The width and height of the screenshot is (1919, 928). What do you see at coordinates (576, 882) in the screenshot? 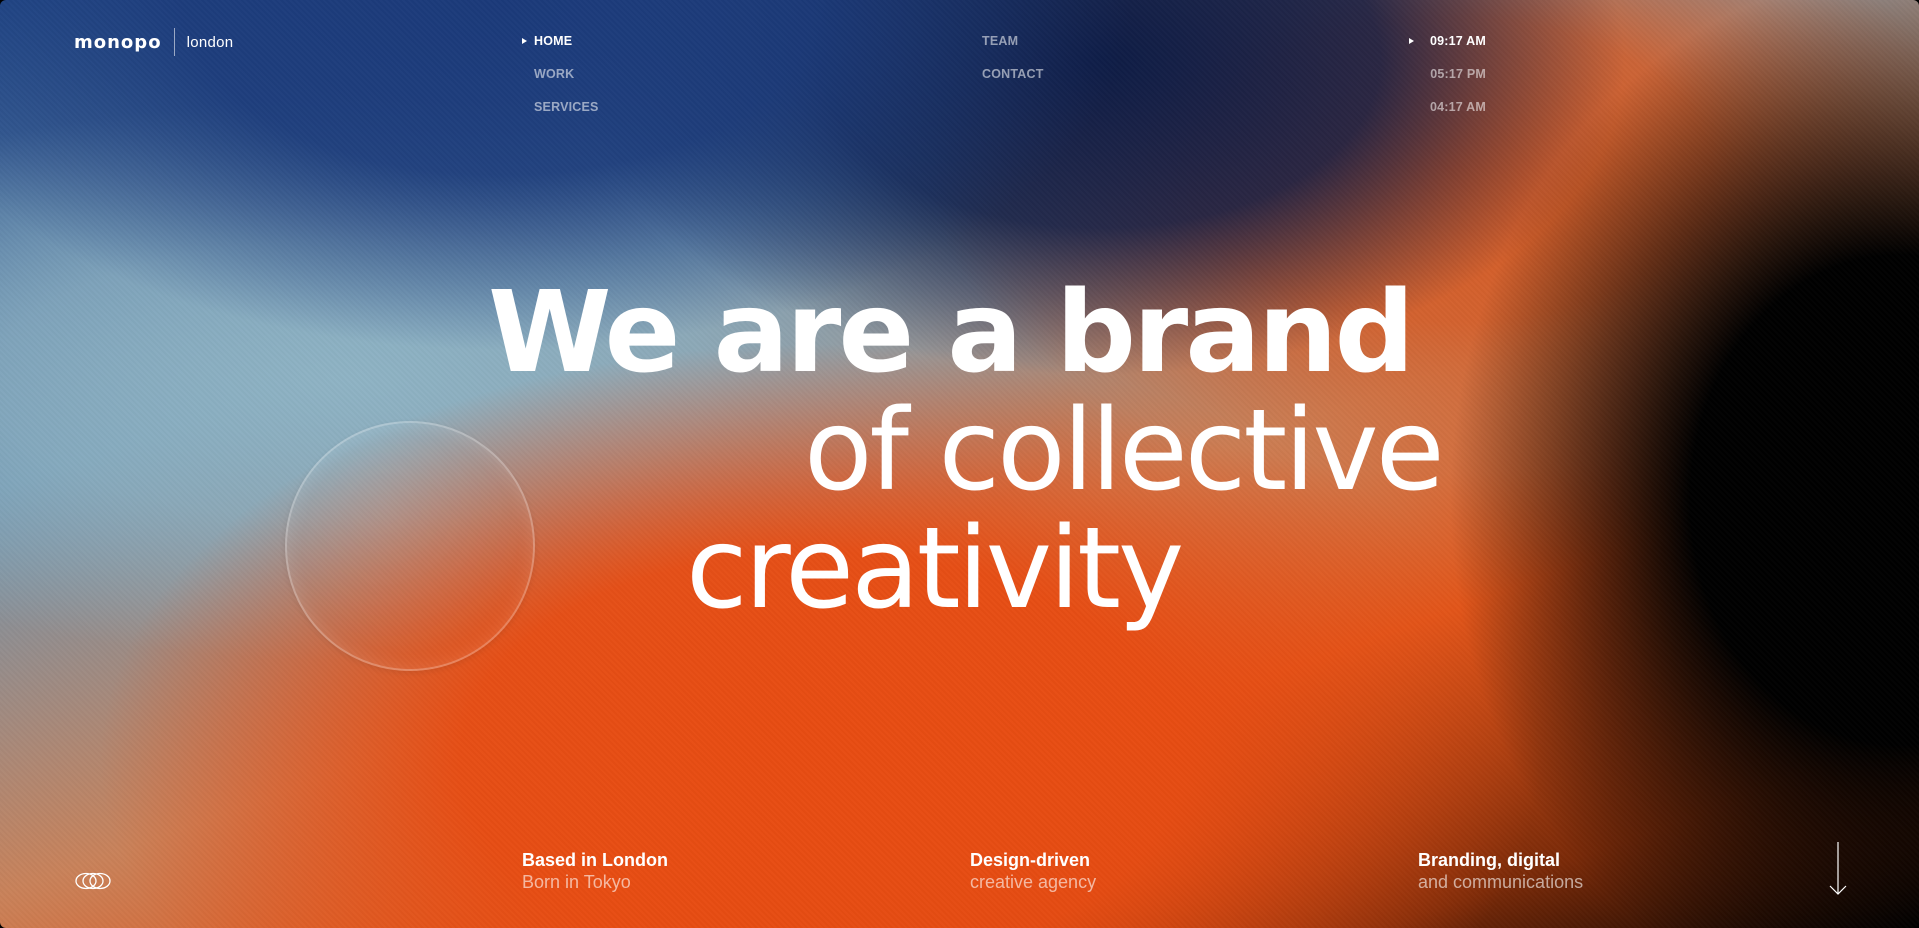
I see `footer-tagline-subtitle: Born in Tokyo` at bounding box center [576, 882].